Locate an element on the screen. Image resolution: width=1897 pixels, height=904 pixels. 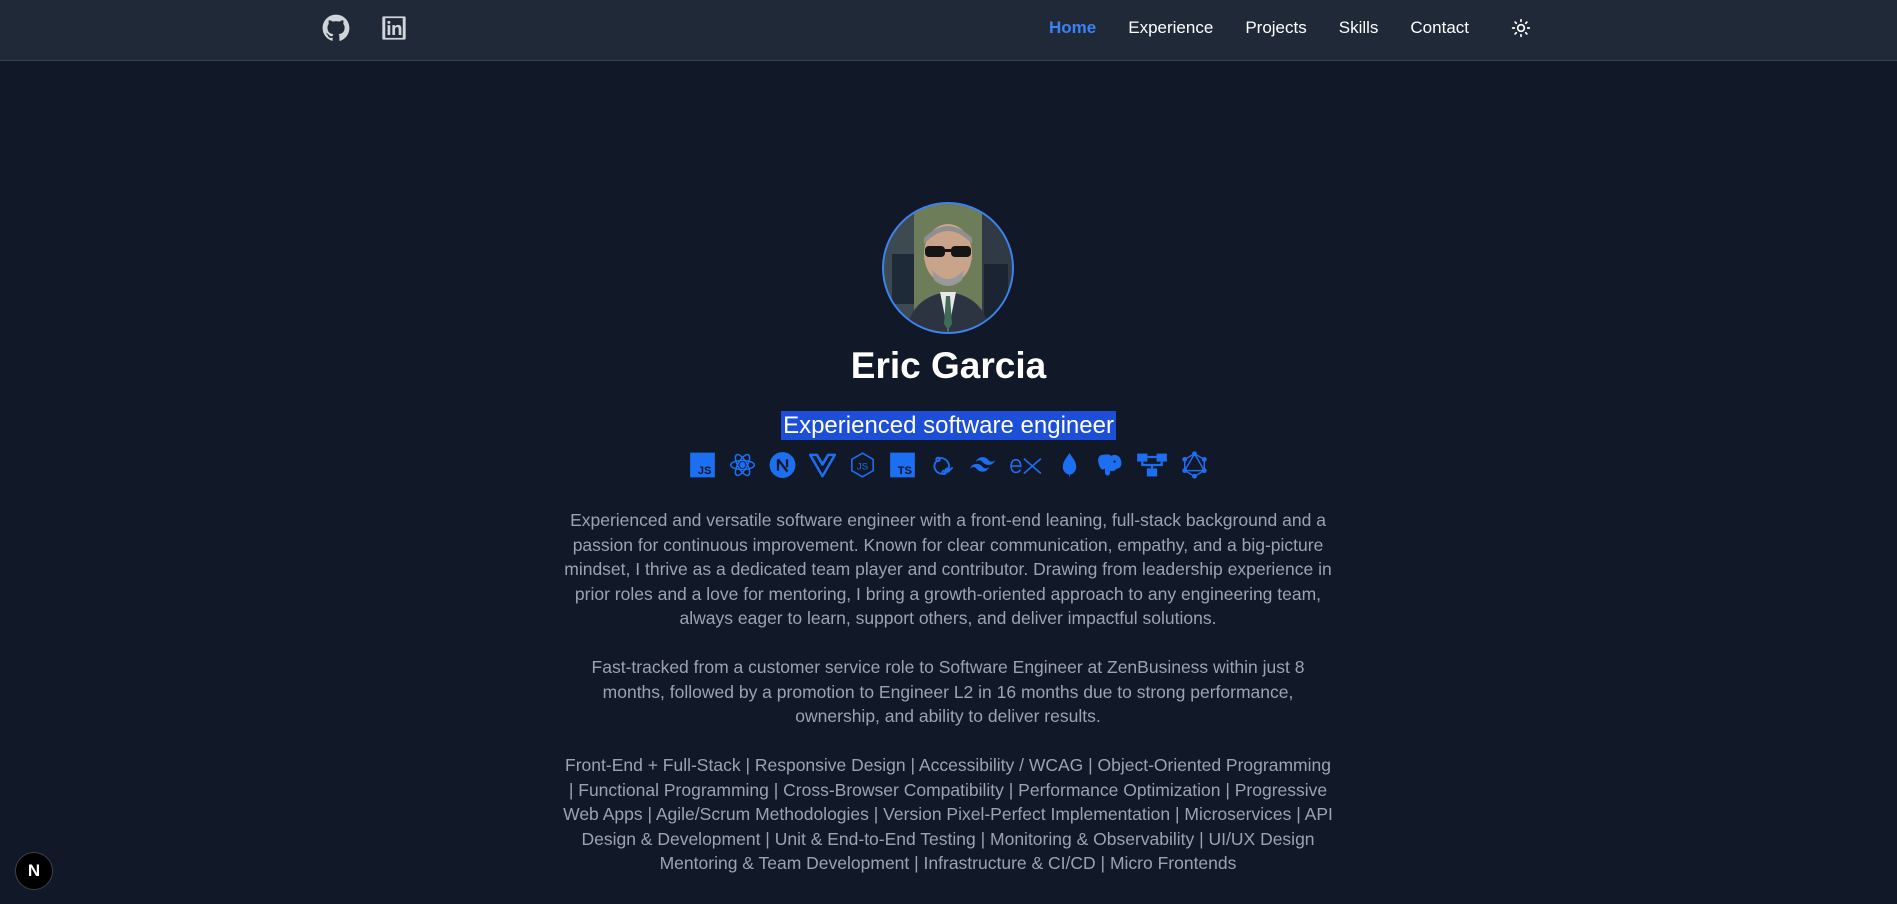
profile-photo is located at coordinates (948, 268).